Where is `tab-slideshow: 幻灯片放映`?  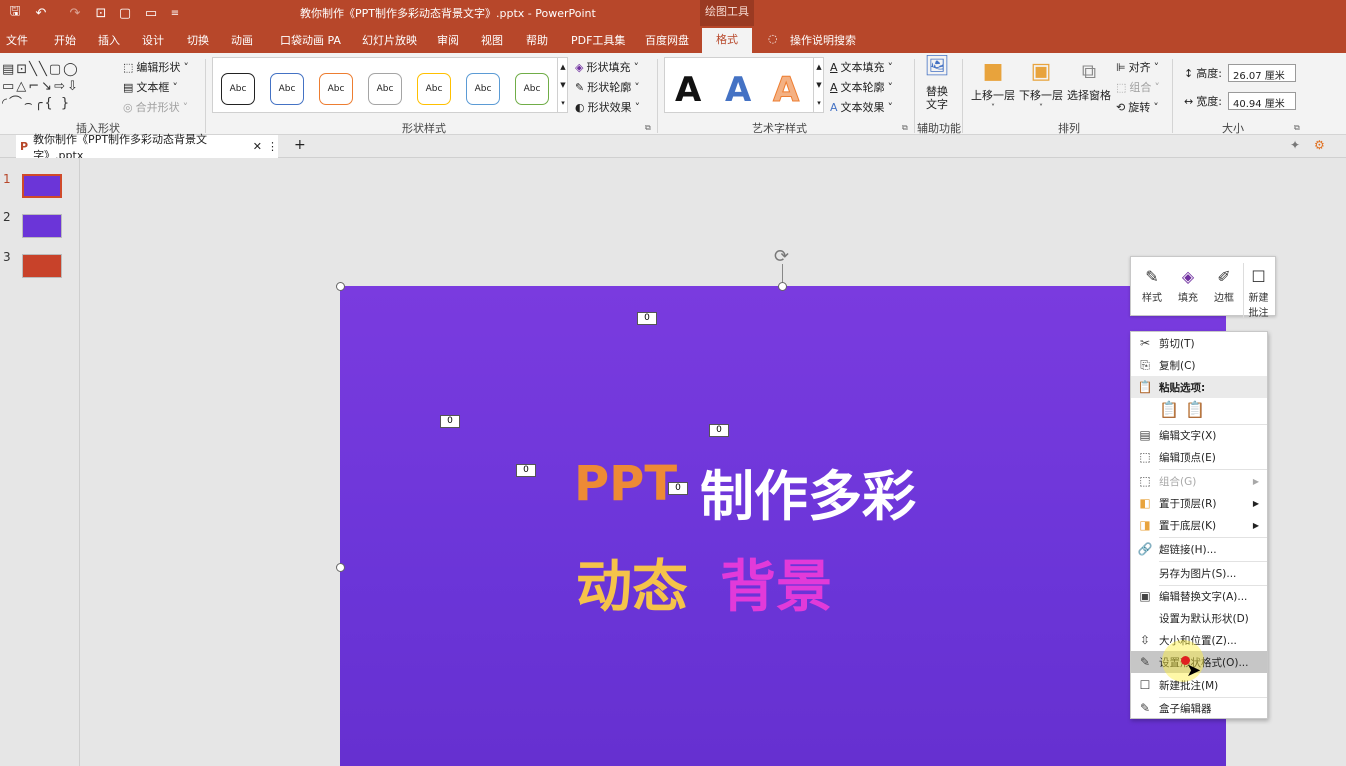
tab-slideshow: 幻灯片放映 is located at coordinates (389, 40).